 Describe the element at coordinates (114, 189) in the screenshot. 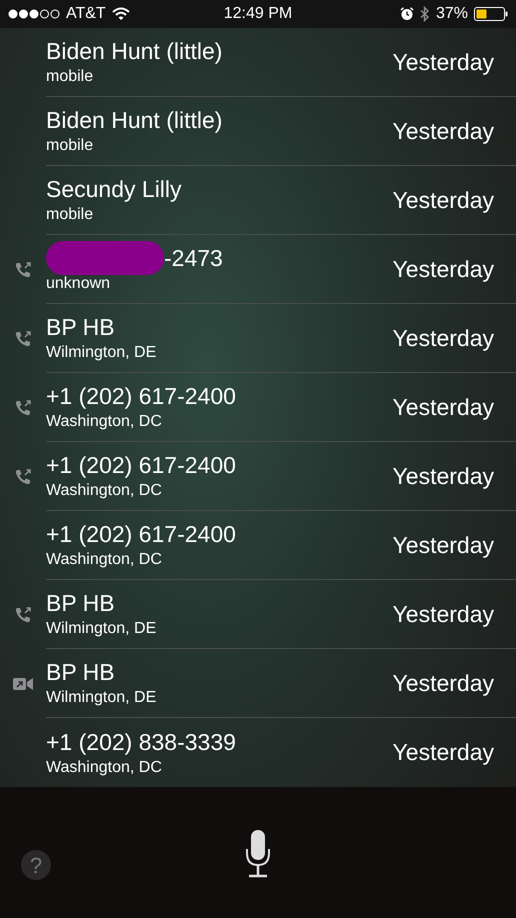

I see `caller-name: Secundy Lilly` at that location.